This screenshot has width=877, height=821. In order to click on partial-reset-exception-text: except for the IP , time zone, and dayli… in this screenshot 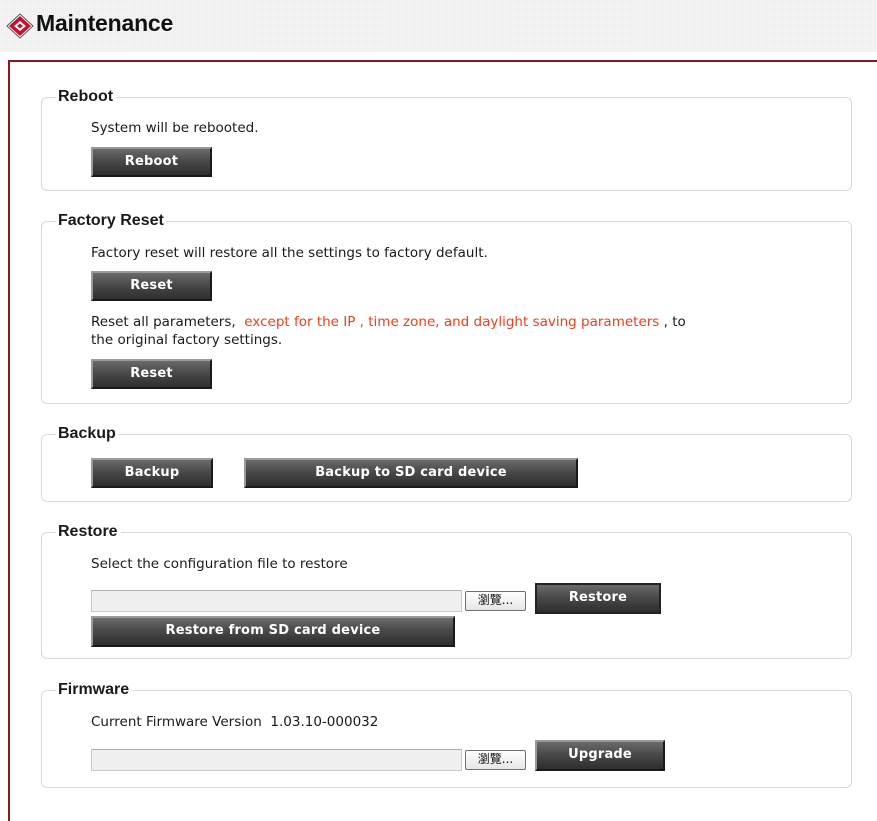, I will do `click(452, 322)`.